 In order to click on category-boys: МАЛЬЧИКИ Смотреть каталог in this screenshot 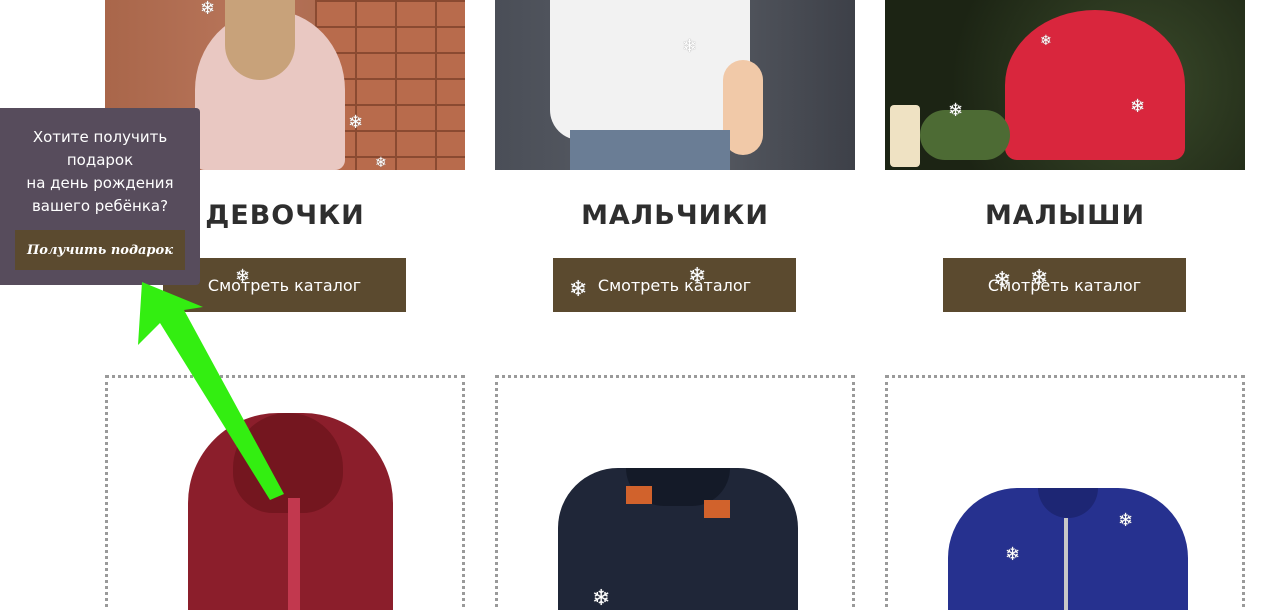, I will do `click(675, 156)`.